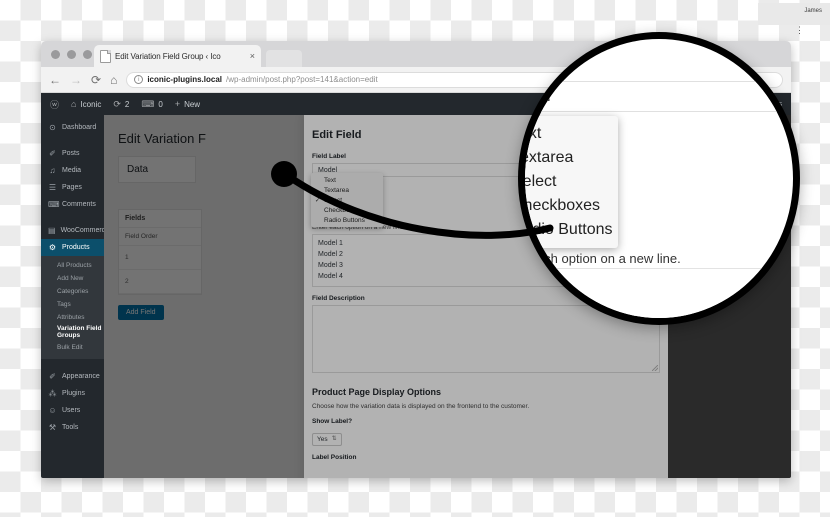 This screenshot has width=830, height=517. I want to click on sidebar-item-tools: ⚒ Tools, so click(72, 427).